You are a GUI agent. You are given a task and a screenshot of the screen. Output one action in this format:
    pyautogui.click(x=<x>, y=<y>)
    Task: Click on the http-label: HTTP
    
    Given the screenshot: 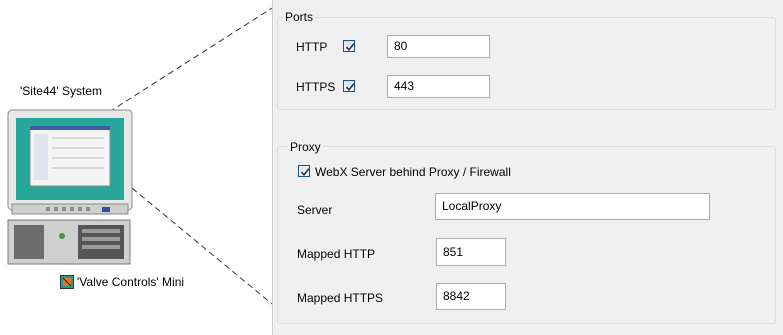 What is the action you would take?
    pyautogui.click(x=312, y=47)
    